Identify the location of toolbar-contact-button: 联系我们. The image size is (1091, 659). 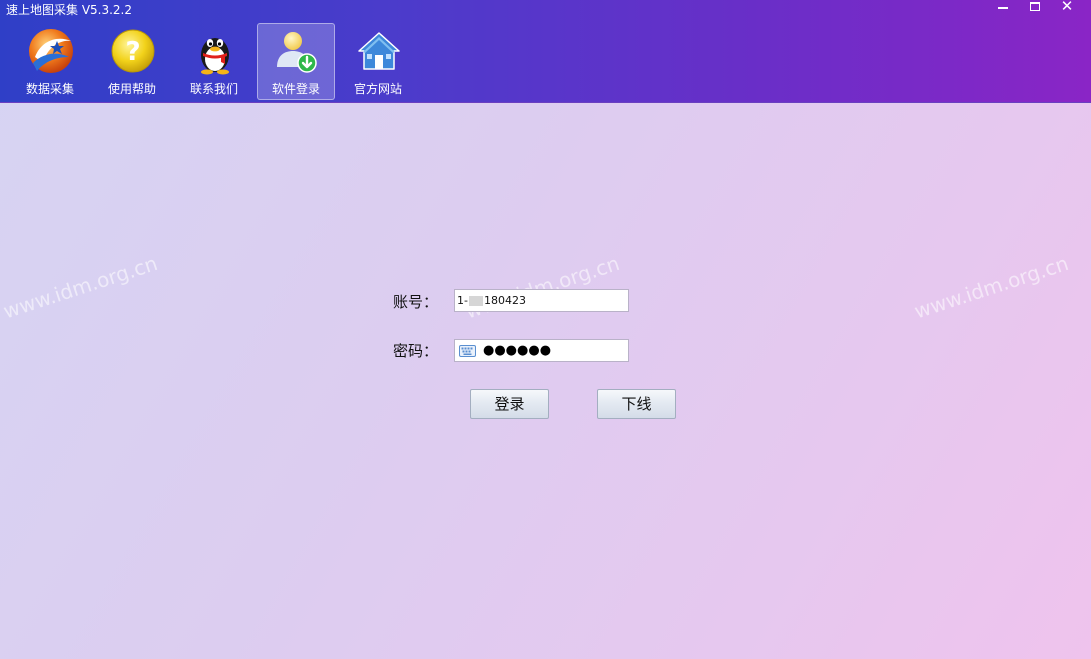
(214, 61).